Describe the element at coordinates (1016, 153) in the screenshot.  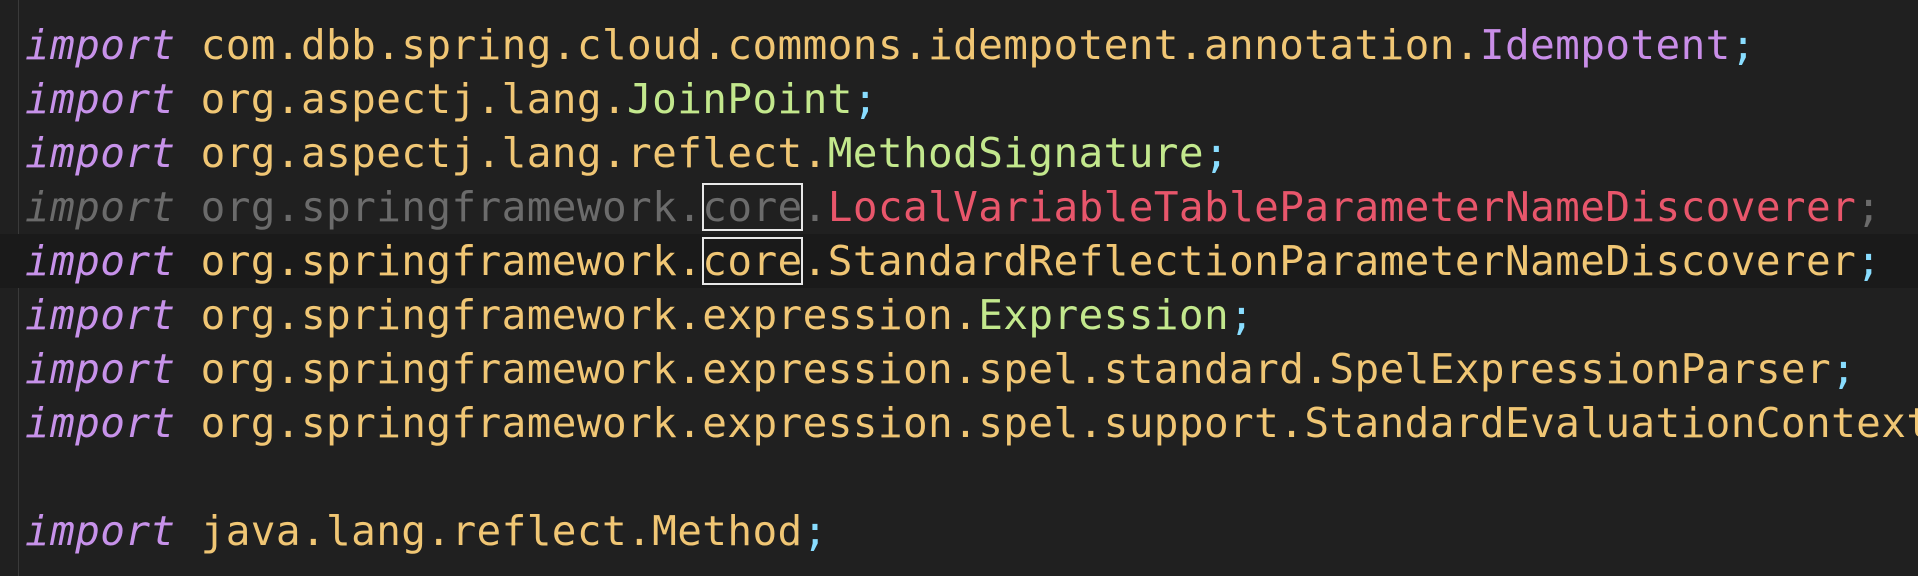
I see `class-name: MethodSignature` at that location.